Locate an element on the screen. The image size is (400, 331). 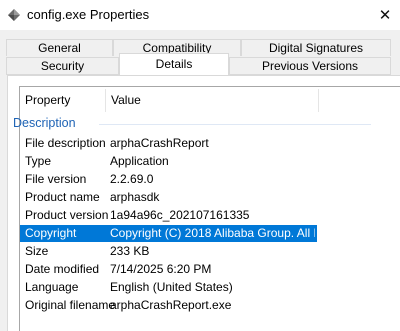
property-row: Original filename arphaCrashReport.exe is located at coordinates (210, 305).